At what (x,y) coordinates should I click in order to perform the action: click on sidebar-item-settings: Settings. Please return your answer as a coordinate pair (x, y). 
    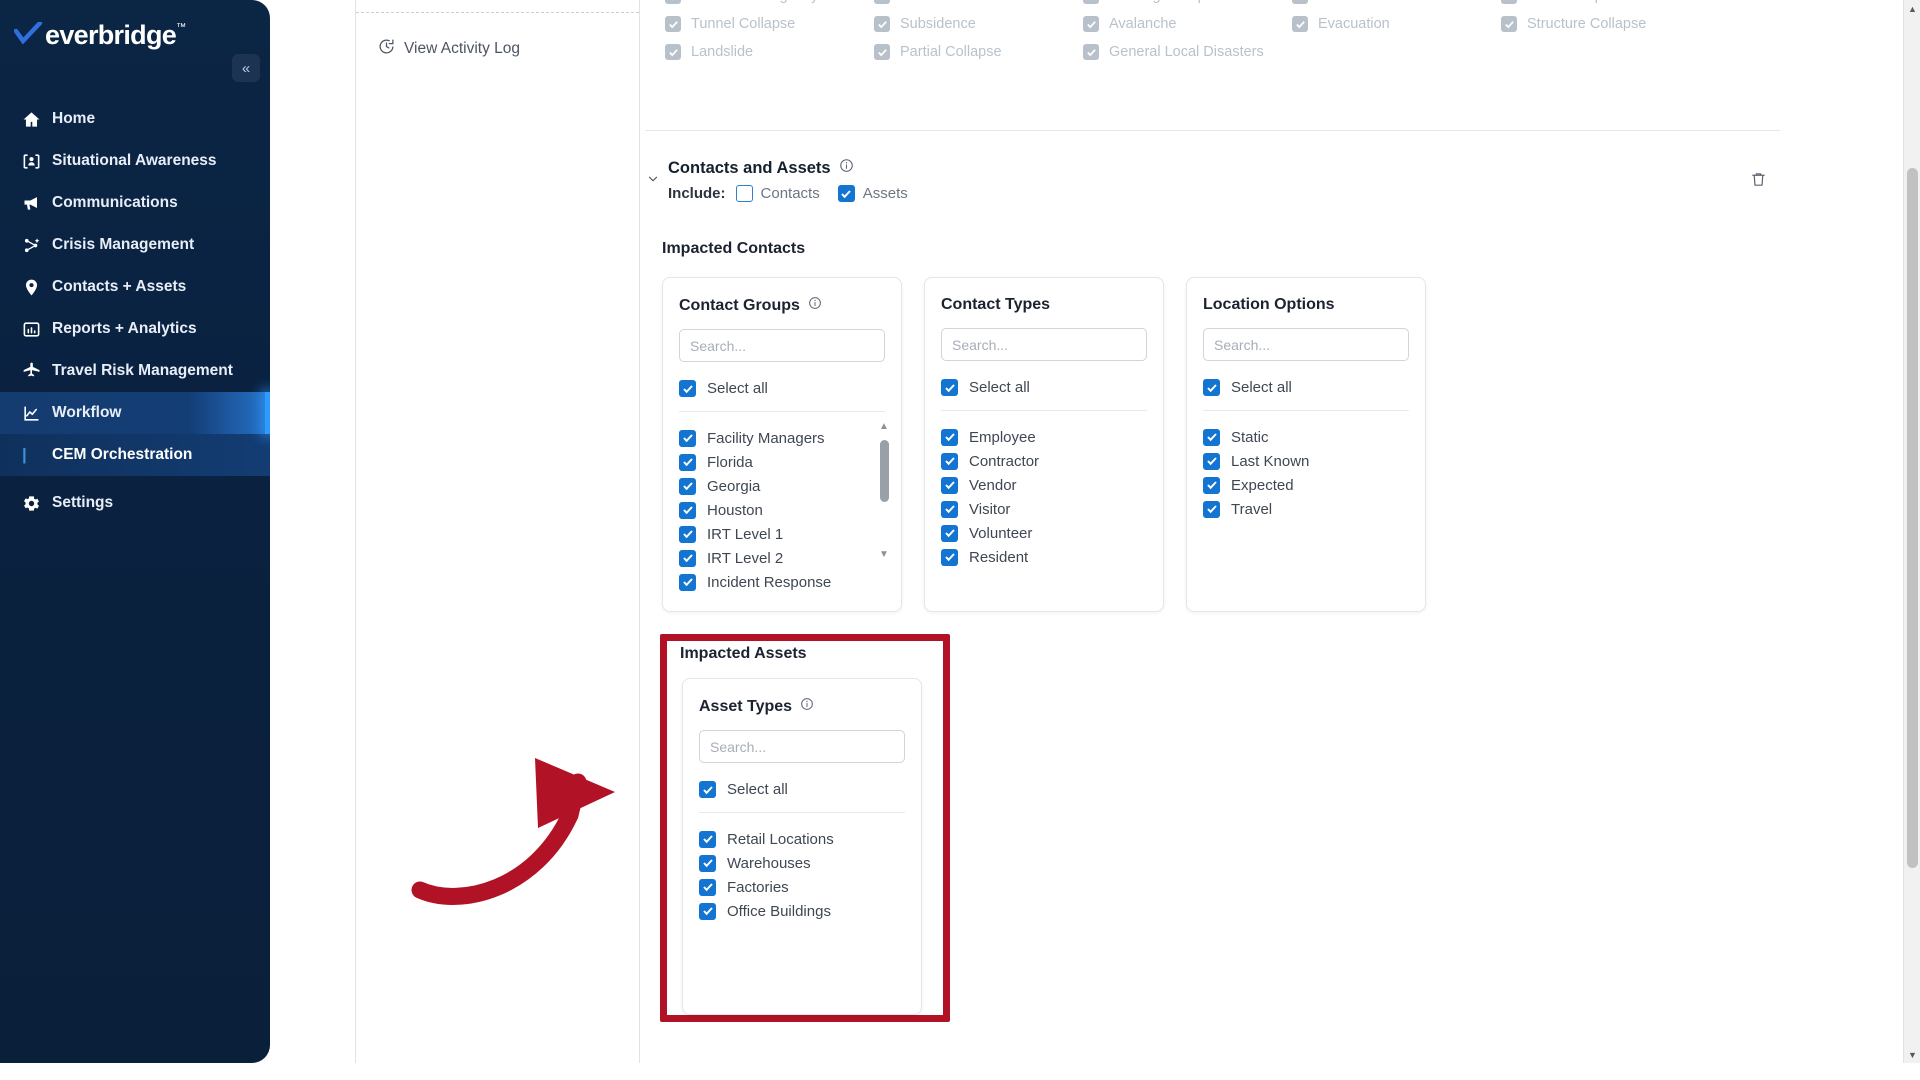
    Looking at the image, I should click on (135, 503).